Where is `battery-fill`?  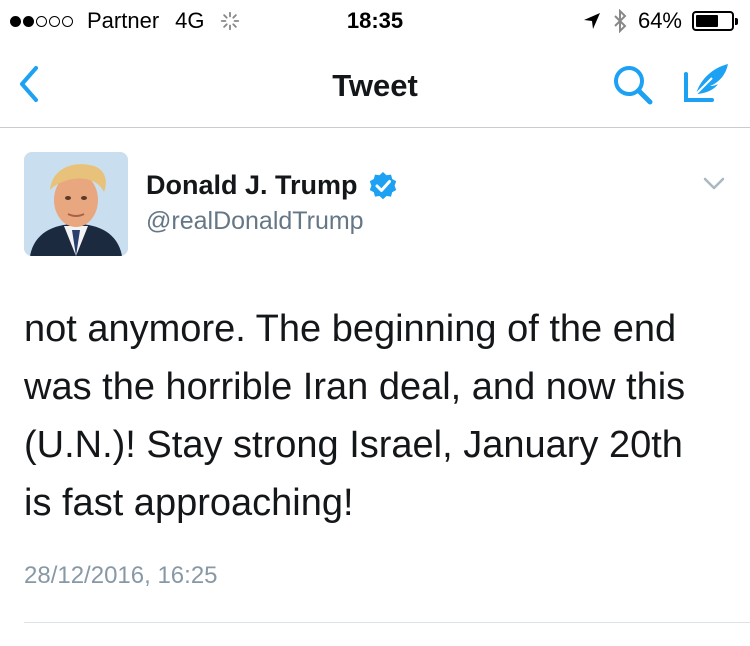 battery-fill is located at coordinates (707, 21).